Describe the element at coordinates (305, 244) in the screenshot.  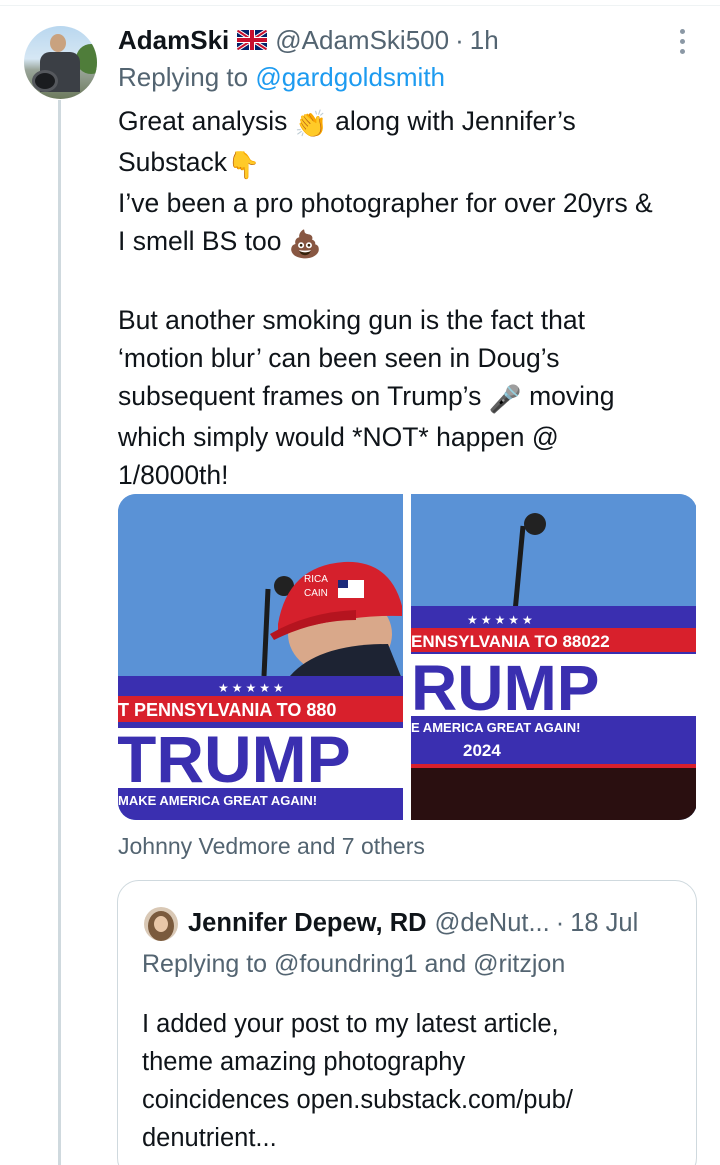
I see `poop-icon: 💩` at that location.